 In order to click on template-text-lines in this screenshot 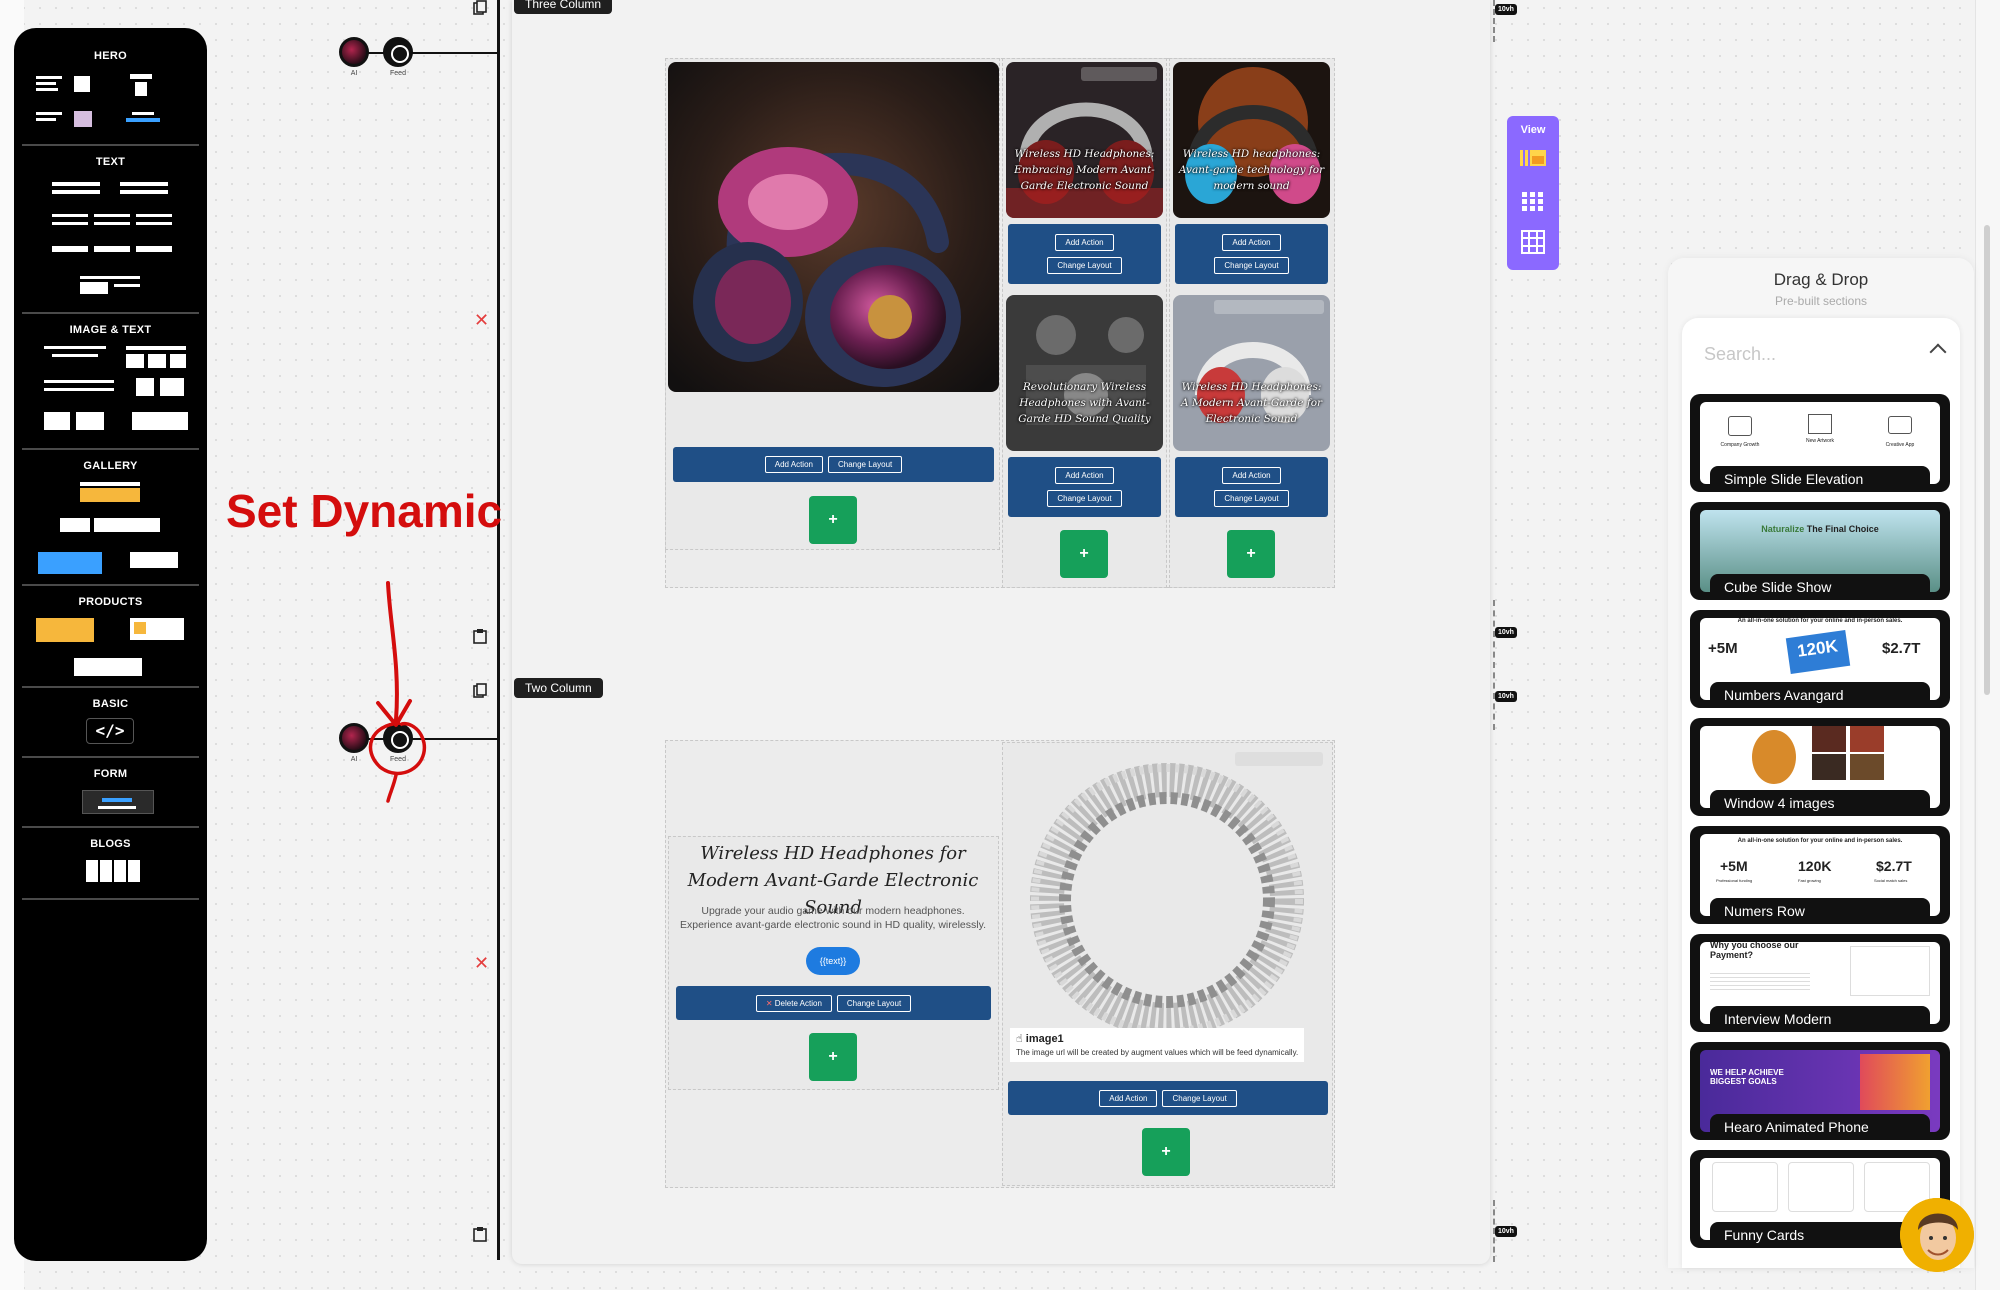, I will do `click(1760, 980)`.